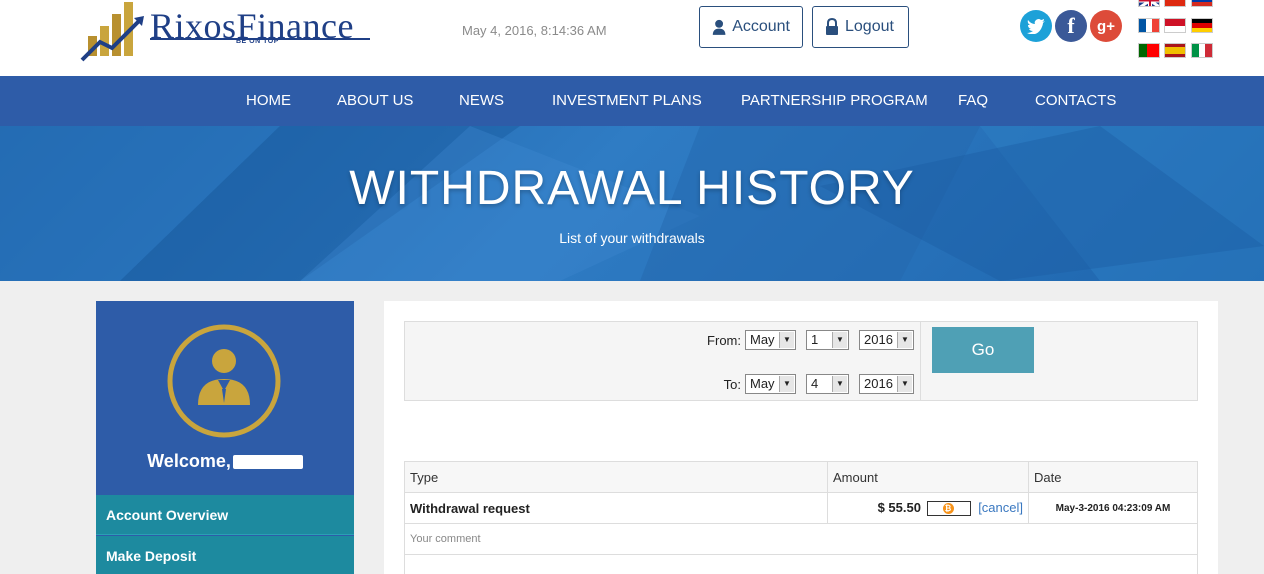 This screenshot has width=1264, height=574. I want to click on cancel-link: [cancel], so click(1000, 507).